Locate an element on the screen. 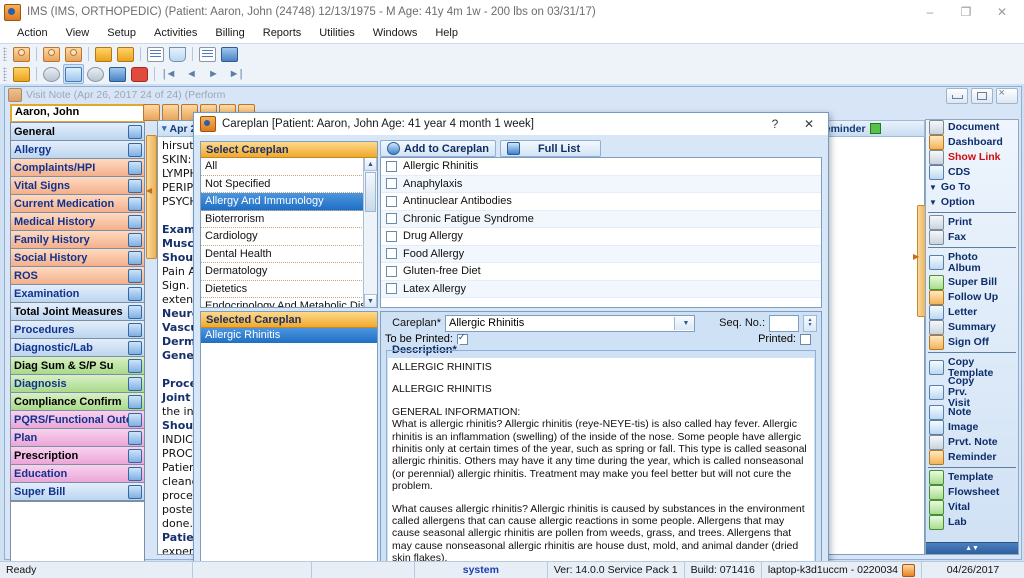 Image resolution: width=1024 pixels, height=578 pixels. rail-item-flowsheet: Flowsheet is located at coordinates (972, 492).